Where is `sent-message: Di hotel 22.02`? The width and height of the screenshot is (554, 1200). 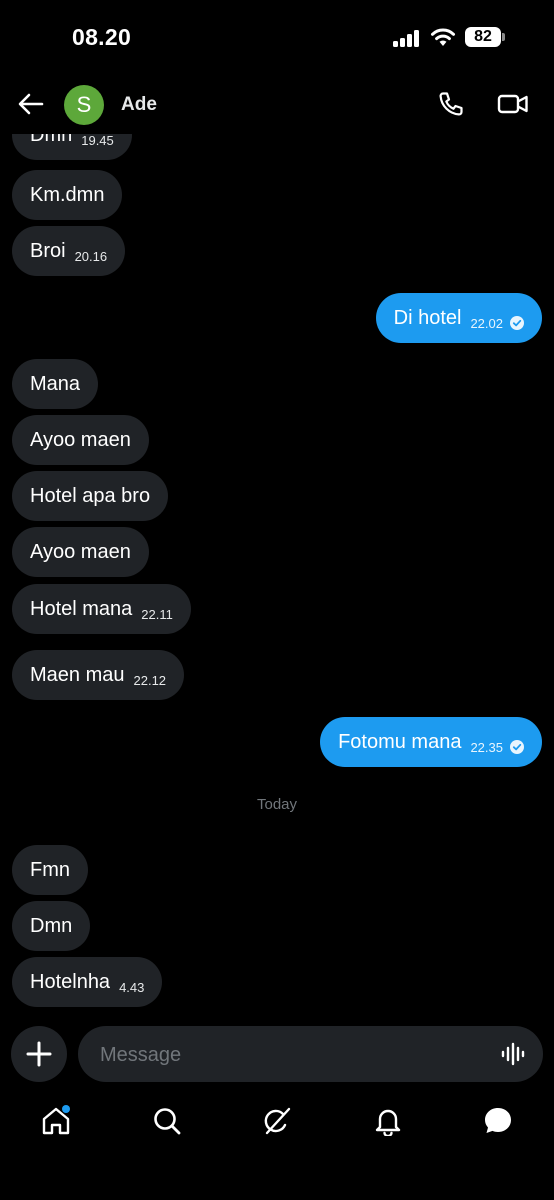 sent-message: Di hotel 22.02 is located at coordinates (458, 318).